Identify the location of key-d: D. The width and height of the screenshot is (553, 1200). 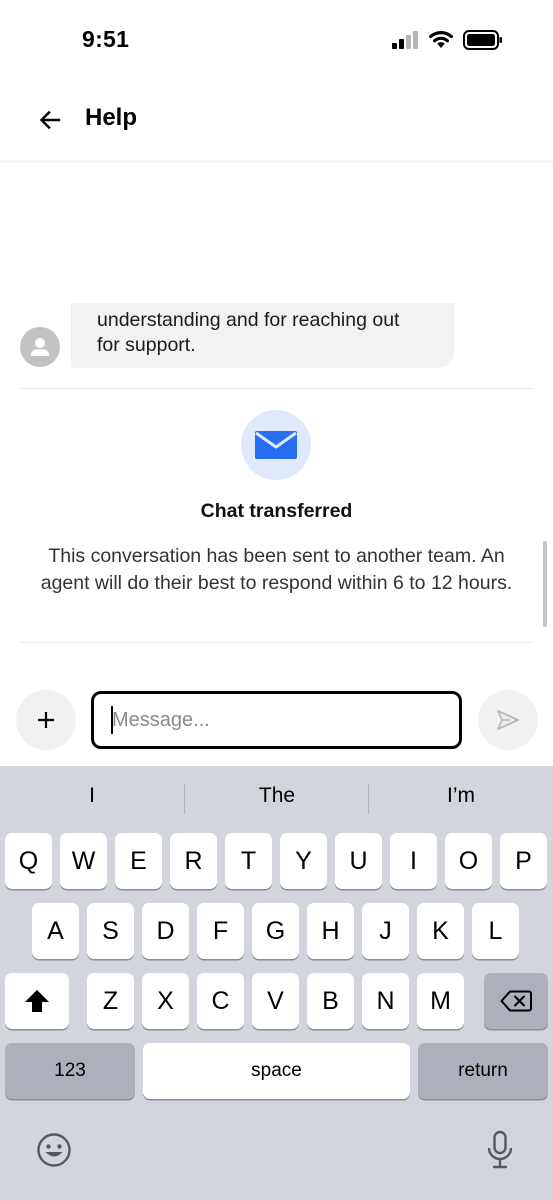
(165, 931).